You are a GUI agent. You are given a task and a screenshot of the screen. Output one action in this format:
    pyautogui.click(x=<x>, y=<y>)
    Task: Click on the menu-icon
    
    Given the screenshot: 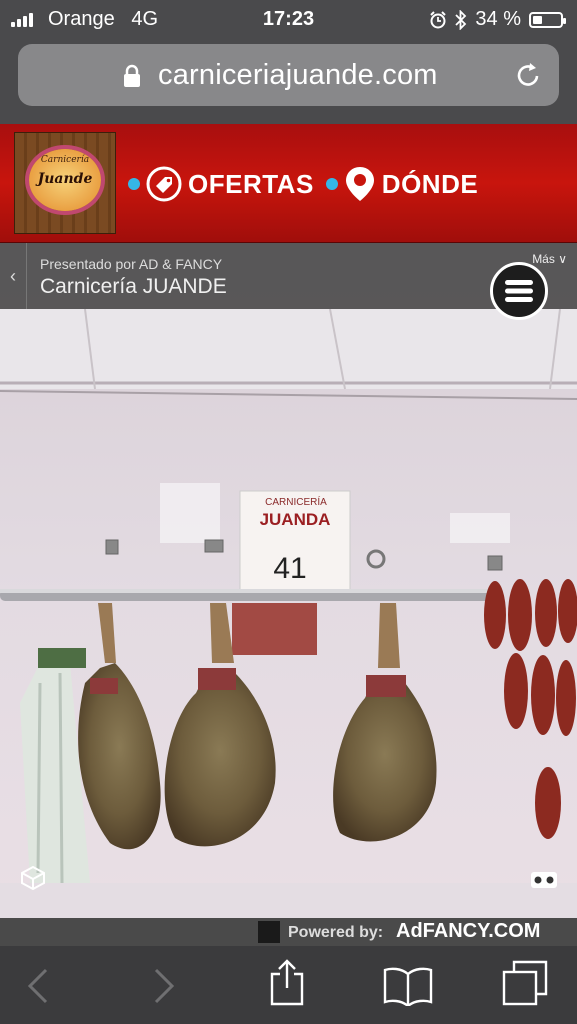 What is the action you would take?
    pyautogui.click(x=519, y=291)
    